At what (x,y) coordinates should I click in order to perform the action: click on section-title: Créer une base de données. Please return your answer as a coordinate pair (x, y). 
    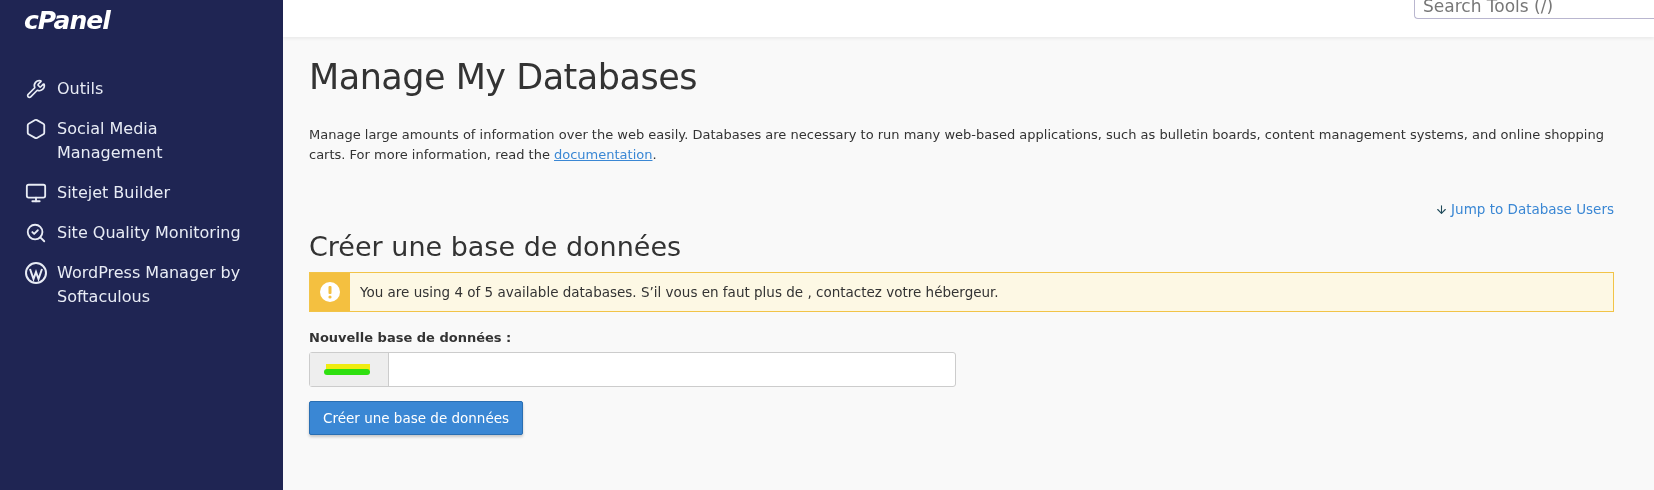
    Looking at the image, I should click on (496, 246).